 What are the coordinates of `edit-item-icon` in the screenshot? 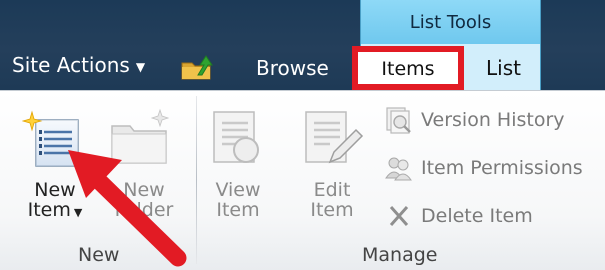 It's located at (334, 137).